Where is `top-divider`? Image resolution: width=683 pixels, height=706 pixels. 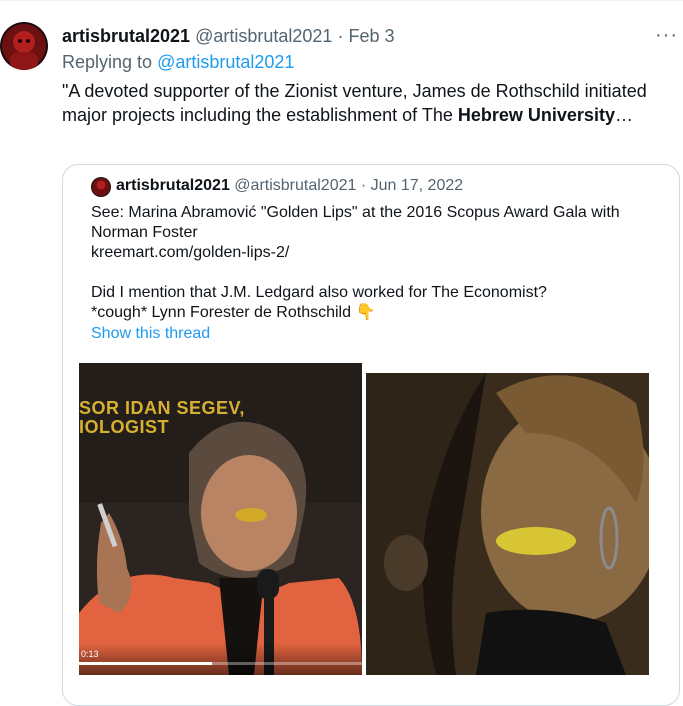
top-divider is located at coordinates (341, 0).